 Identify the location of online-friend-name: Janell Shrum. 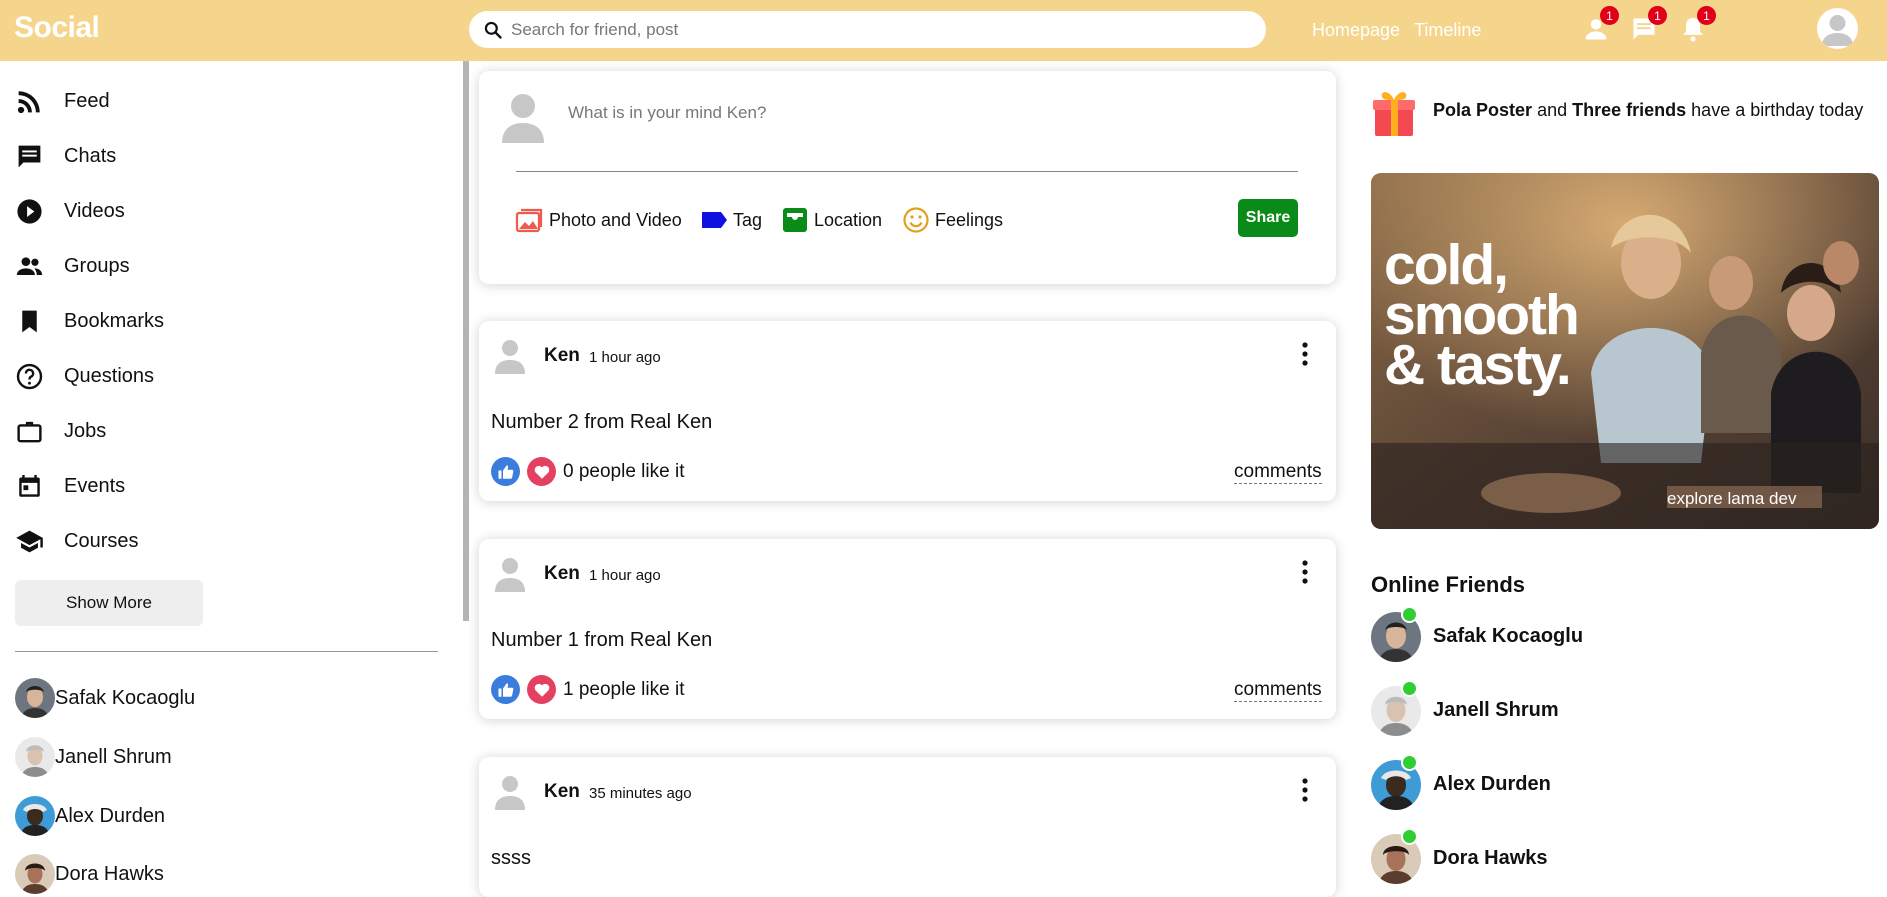
(1496, 710).